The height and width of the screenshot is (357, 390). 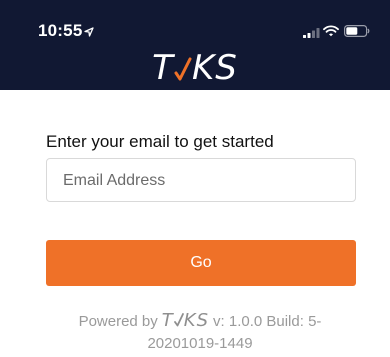 What do you see at coordinates (167, 320) in the screenshot?
I see `footer-logo-prefix: T` at bounding box center [167, 320].